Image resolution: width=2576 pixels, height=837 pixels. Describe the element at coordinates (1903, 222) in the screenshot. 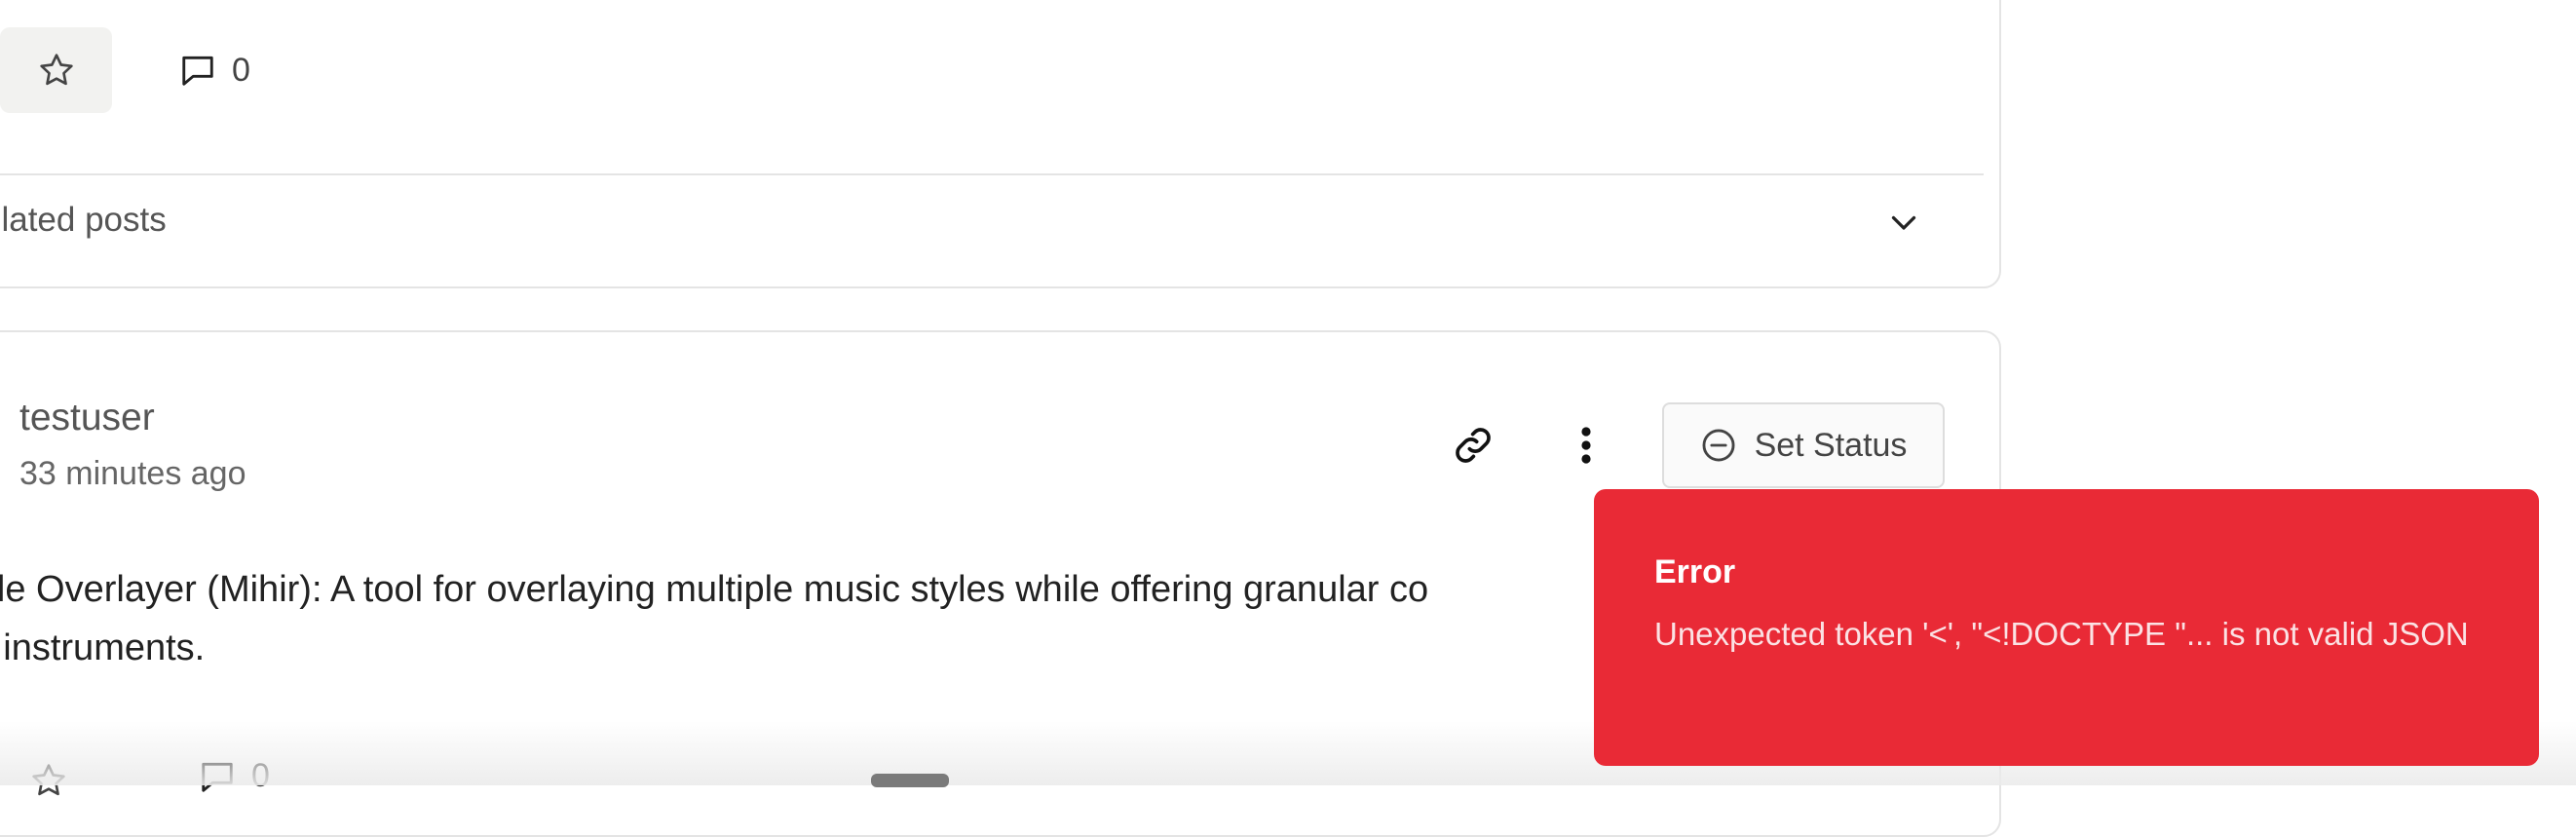

I see `chevron-down-icon` at that location.